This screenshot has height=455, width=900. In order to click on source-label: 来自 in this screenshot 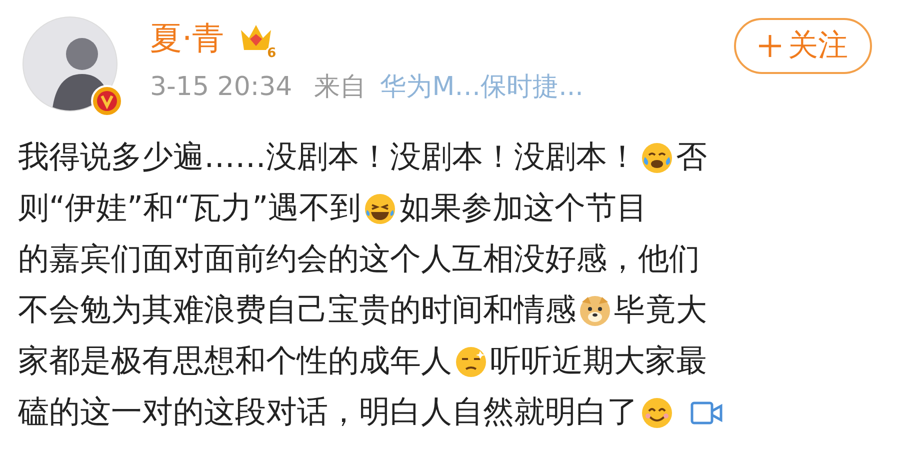, I will do `click(340, 87)`.